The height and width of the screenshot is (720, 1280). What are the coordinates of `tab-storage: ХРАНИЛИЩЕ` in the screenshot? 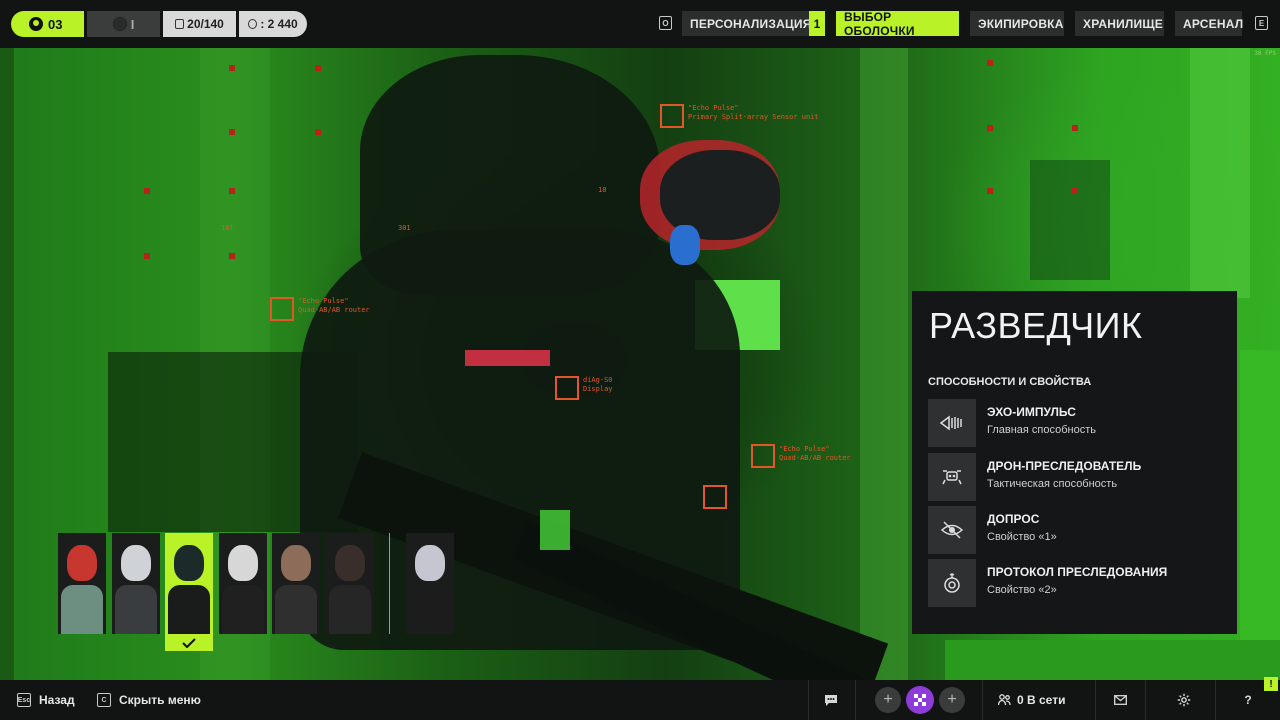 It's located at (1119, 23).